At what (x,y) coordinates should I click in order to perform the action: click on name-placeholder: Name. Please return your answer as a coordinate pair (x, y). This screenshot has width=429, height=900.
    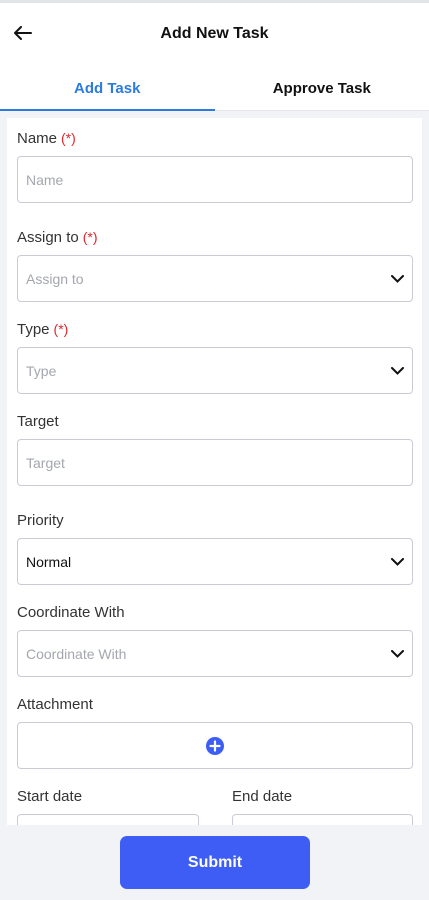
    Looking at the image, I should click on (45, 179).